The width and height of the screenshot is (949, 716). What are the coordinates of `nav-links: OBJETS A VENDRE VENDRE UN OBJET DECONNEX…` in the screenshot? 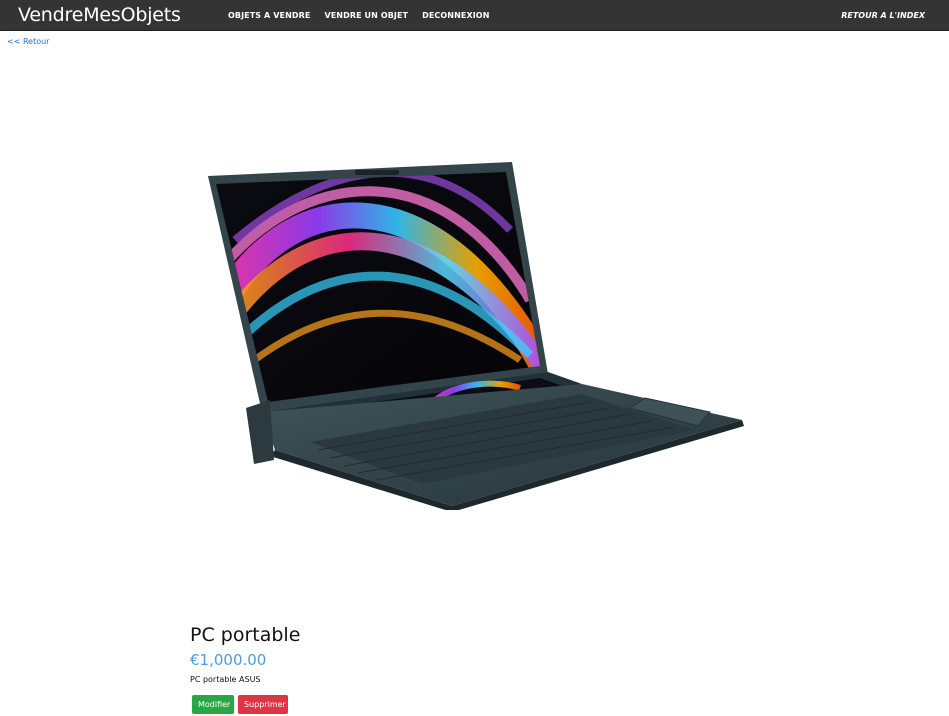 It's located at (359, 16).